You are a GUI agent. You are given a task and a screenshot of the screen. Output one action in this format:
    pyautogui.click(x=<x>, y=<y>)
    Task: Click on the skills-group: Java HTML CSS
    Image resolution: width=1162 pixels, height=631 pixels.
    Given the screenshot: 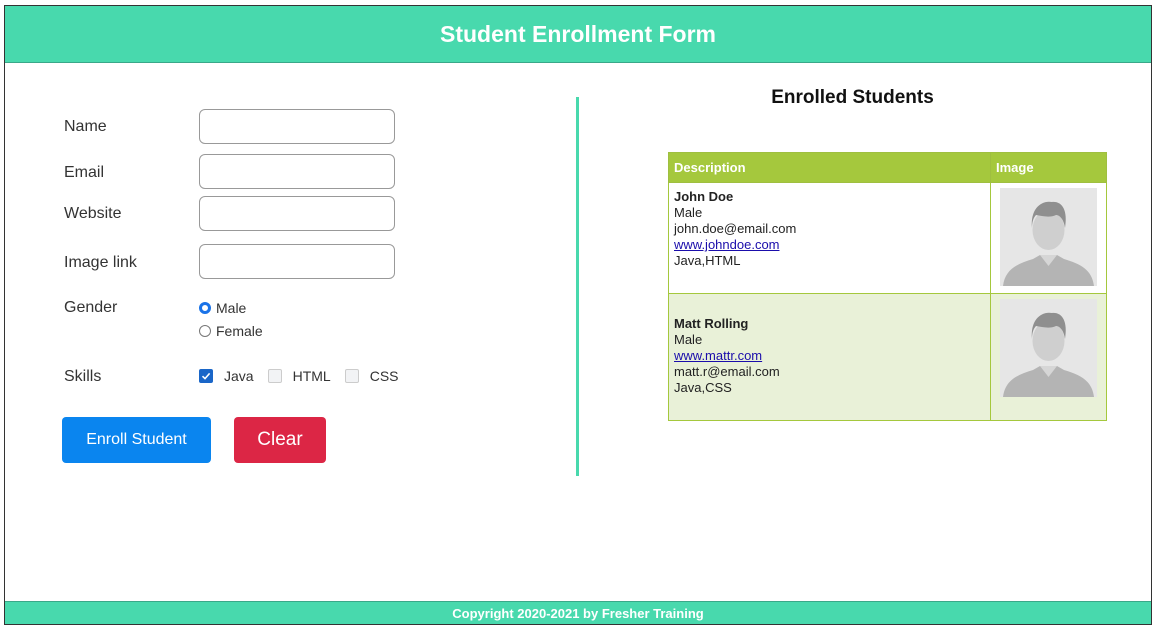 What is the action you would take?
    pyautogui.click(x=306, y=376)
    